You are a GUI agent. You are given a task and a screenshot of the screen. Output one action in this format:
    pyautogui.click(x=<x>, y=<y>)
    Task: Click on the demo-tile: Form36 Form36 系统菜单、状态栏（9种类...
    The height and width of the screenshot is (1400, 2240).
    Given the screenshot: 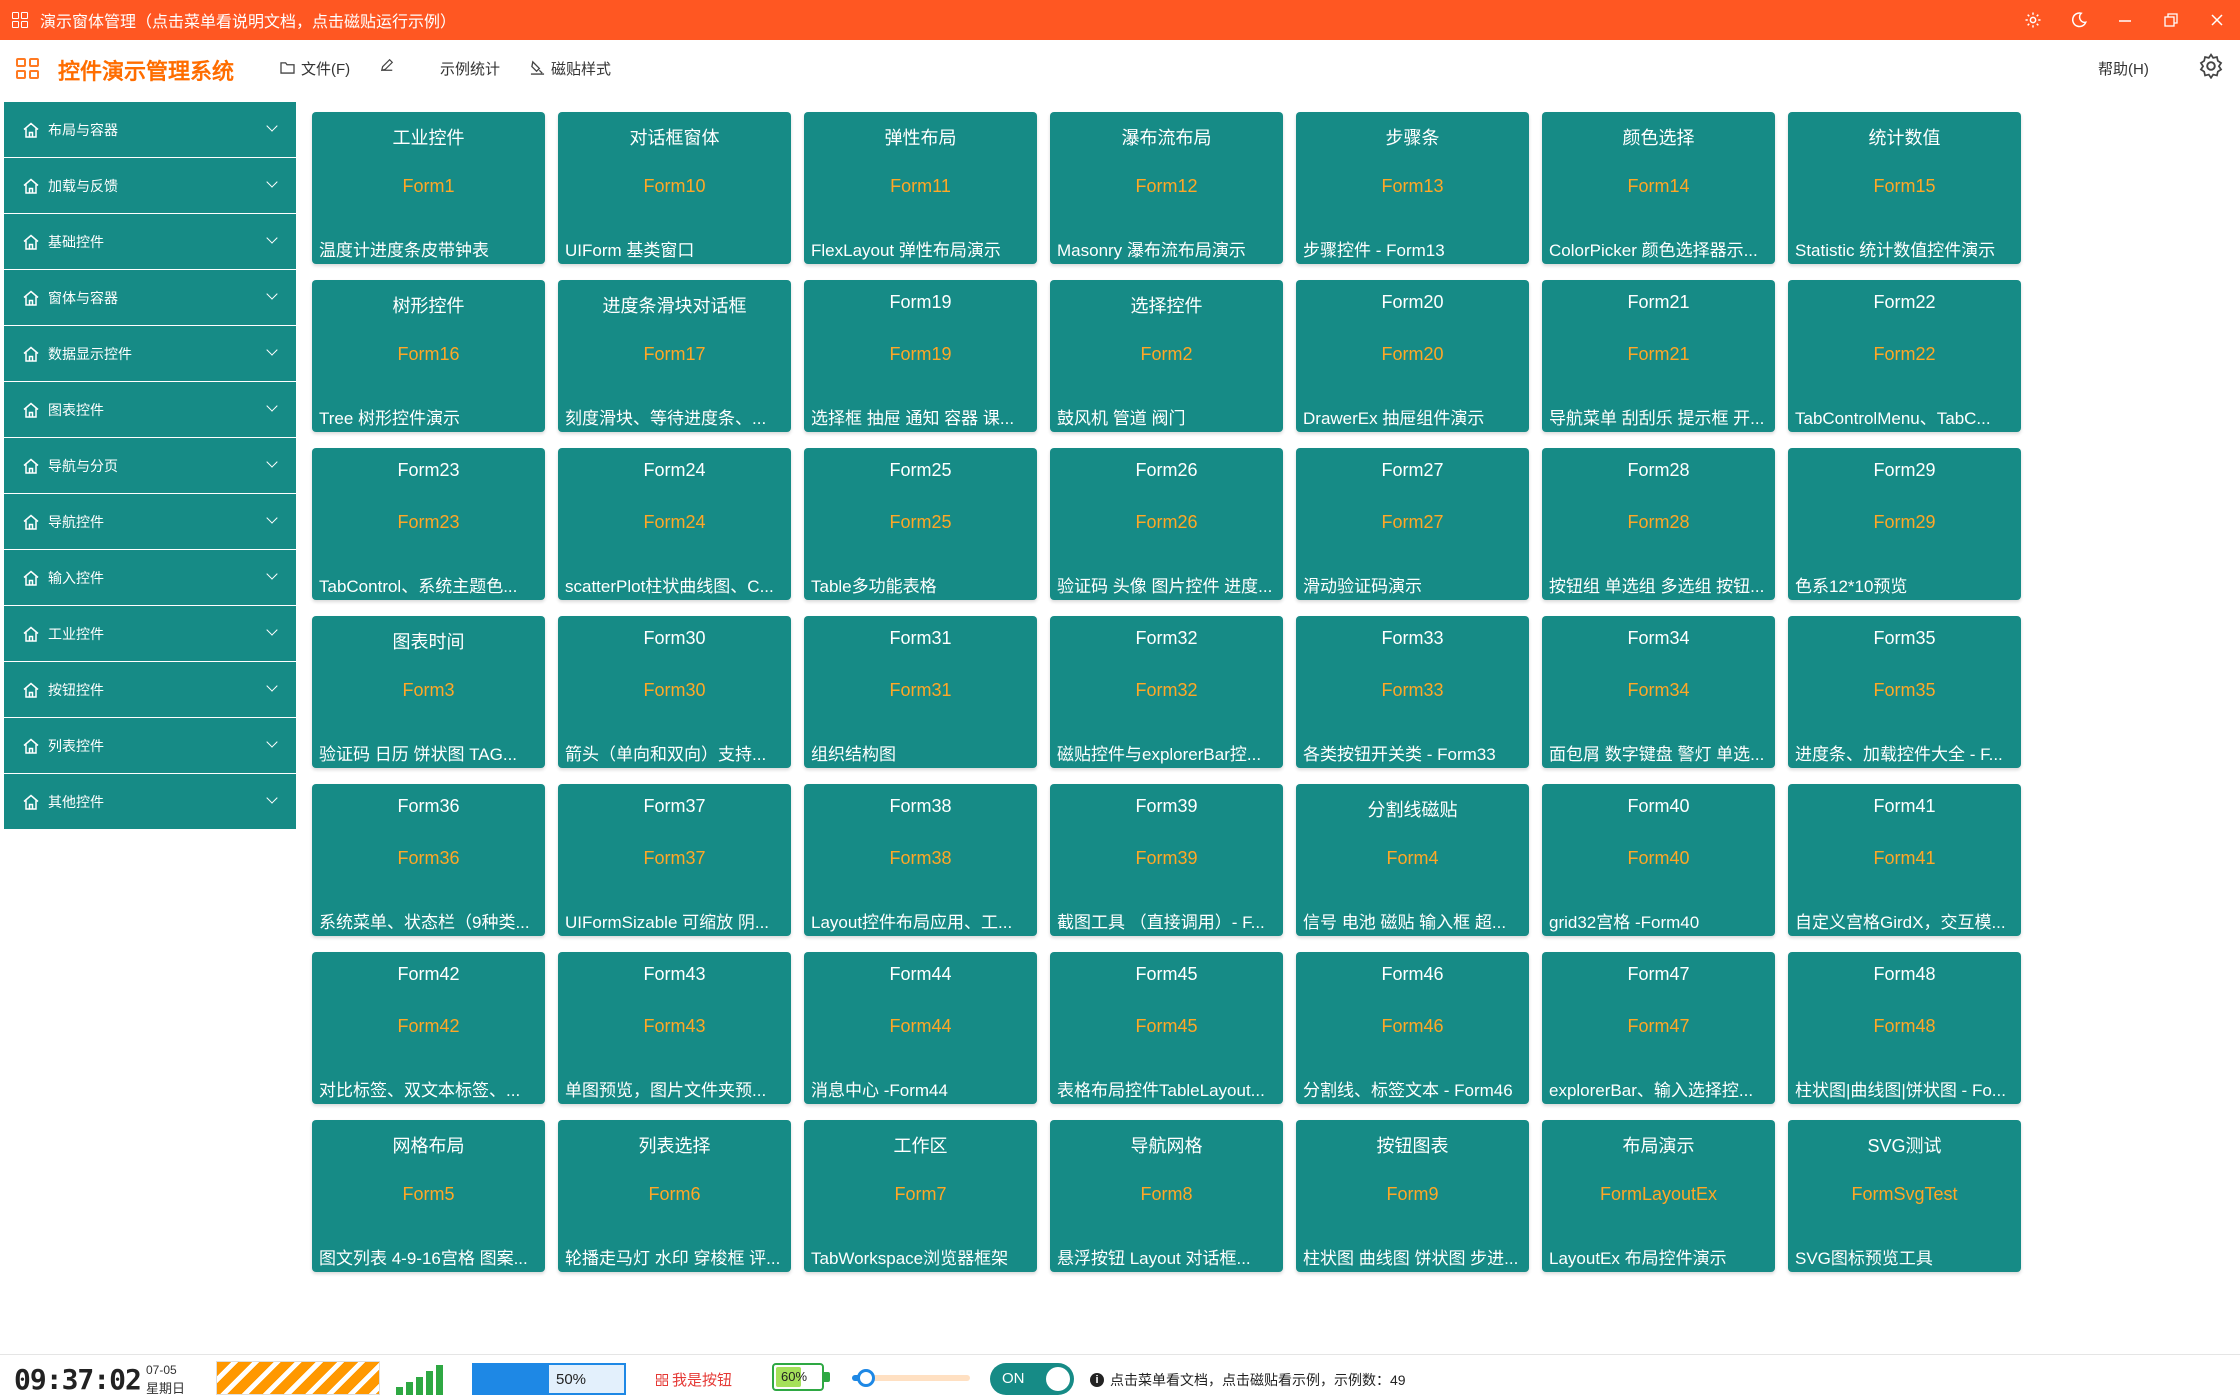 What is the action you would take?
    pyautogui.click(x=428, y=860)
    